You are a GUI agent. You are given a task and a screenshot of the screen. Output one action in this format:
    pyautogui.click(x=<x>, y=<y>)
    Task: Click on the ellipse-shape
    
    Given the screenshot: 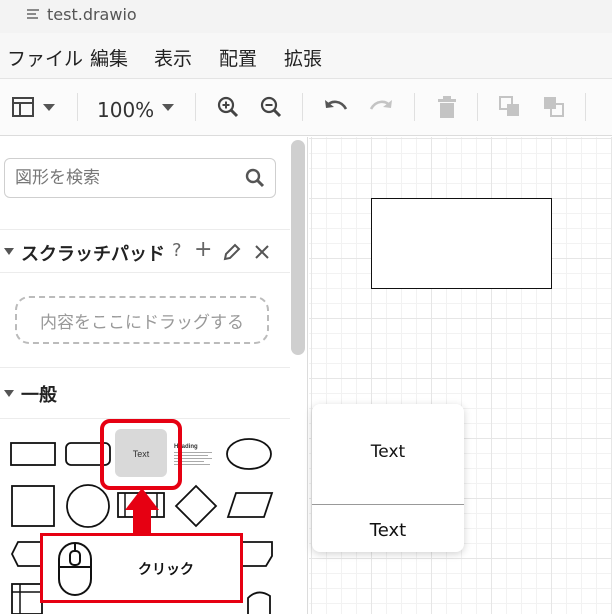 What is the action you would take?
    pyautogui.click(x=249, y=454)
    